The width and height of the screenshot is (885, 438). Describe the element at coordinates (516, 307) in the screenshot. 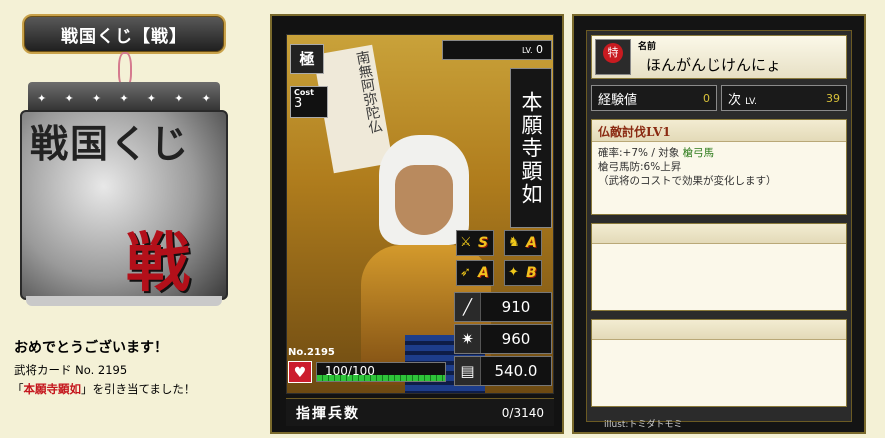

I see `attack-value: 910` at that location.